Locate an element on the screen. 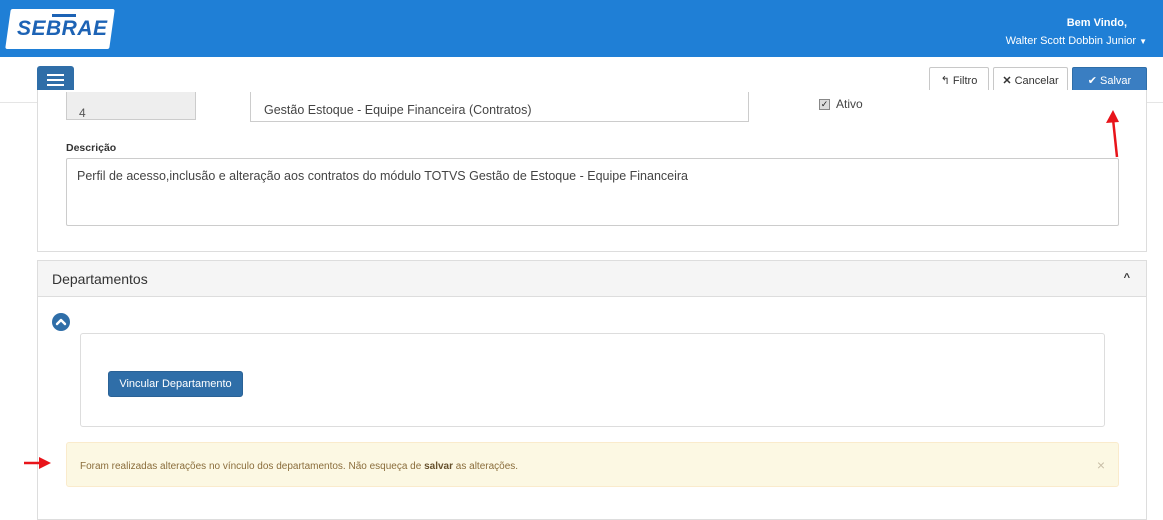  vincular-departamento-button: Vincular Departamento is located at coordinates (175, 384).